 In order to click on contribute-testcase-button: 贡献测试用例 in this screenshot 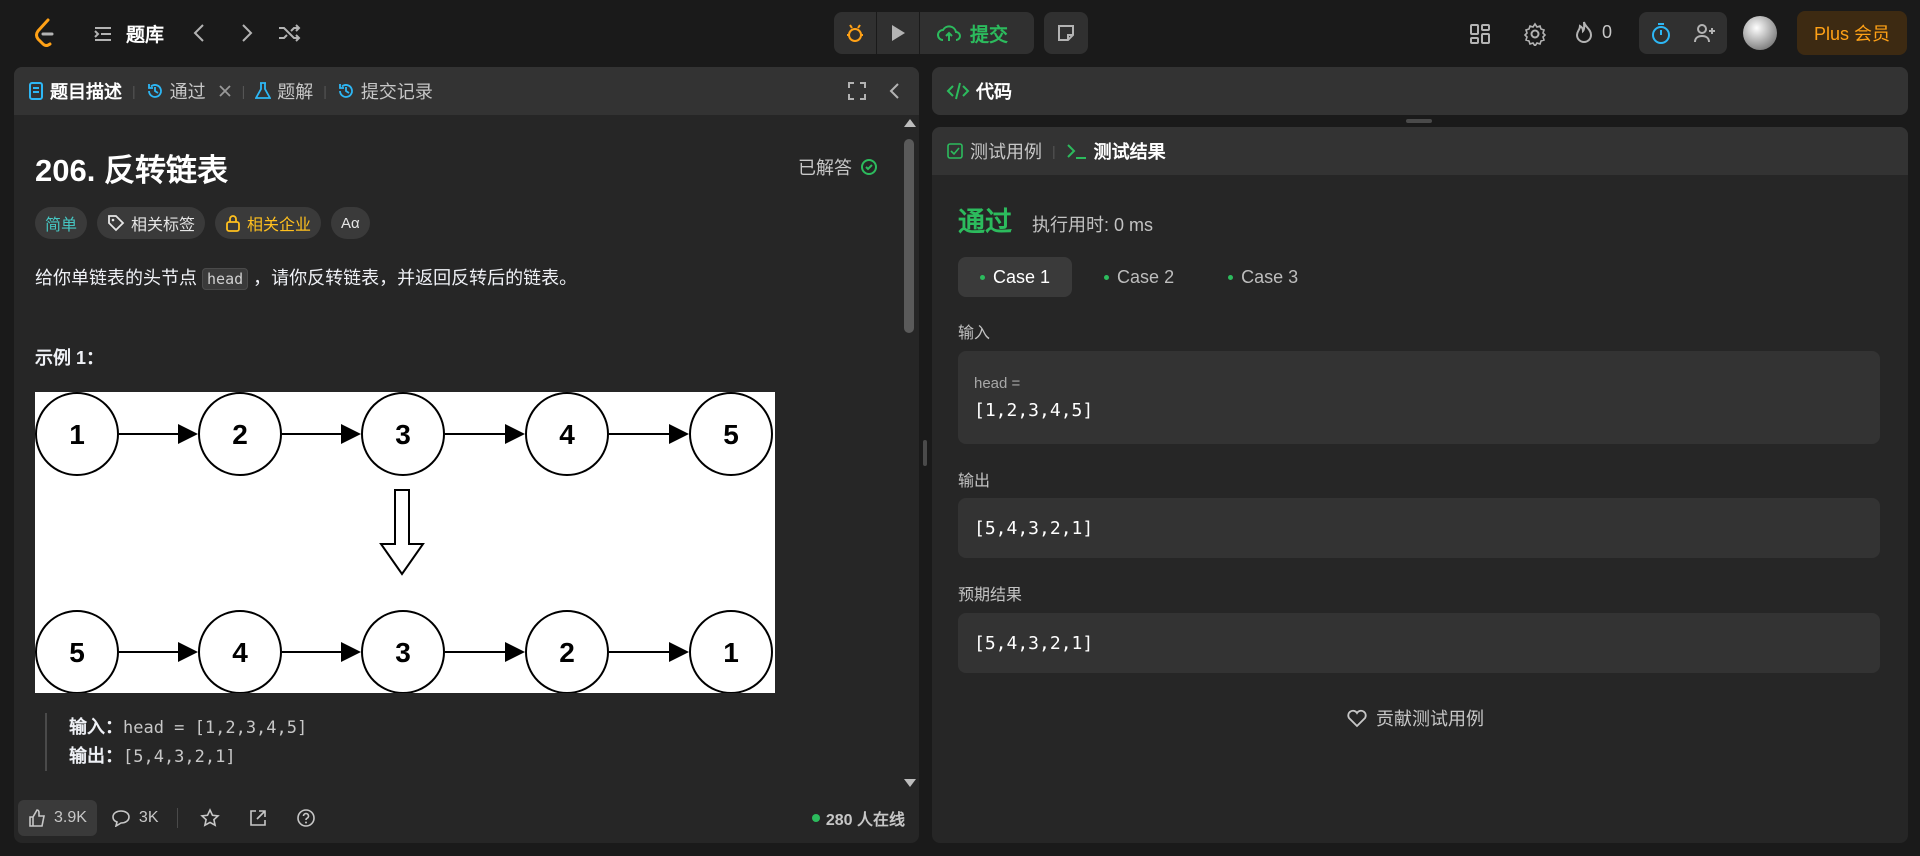, I will do `click(1415, 718)`.